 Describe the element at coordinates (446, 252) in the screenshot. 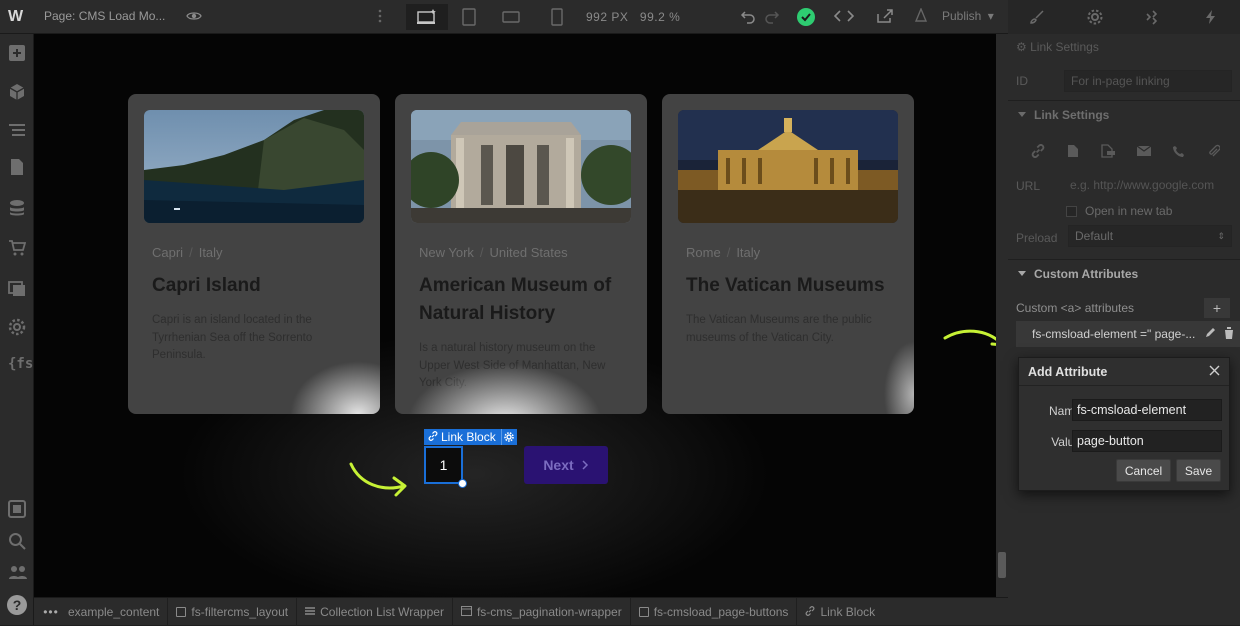

I see `card-city: New York` at that location.